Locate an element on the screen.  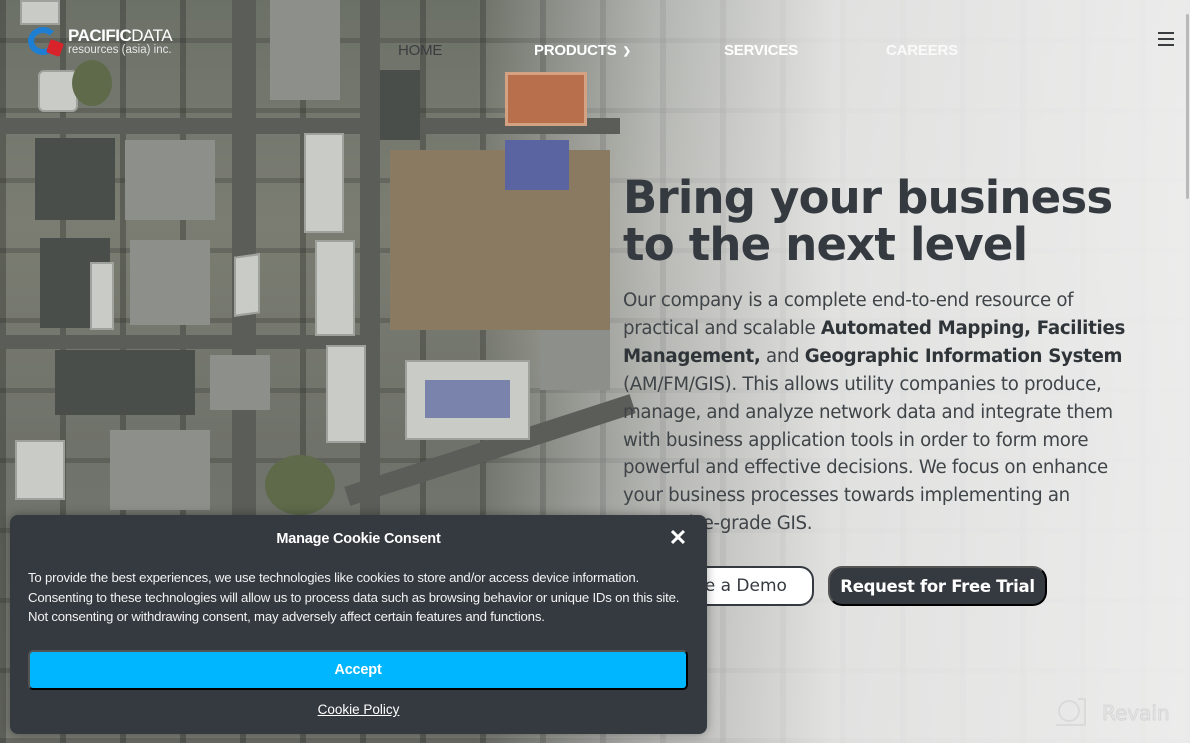
chevron-down-icon: ❯ is located at coordinates (626, 51).